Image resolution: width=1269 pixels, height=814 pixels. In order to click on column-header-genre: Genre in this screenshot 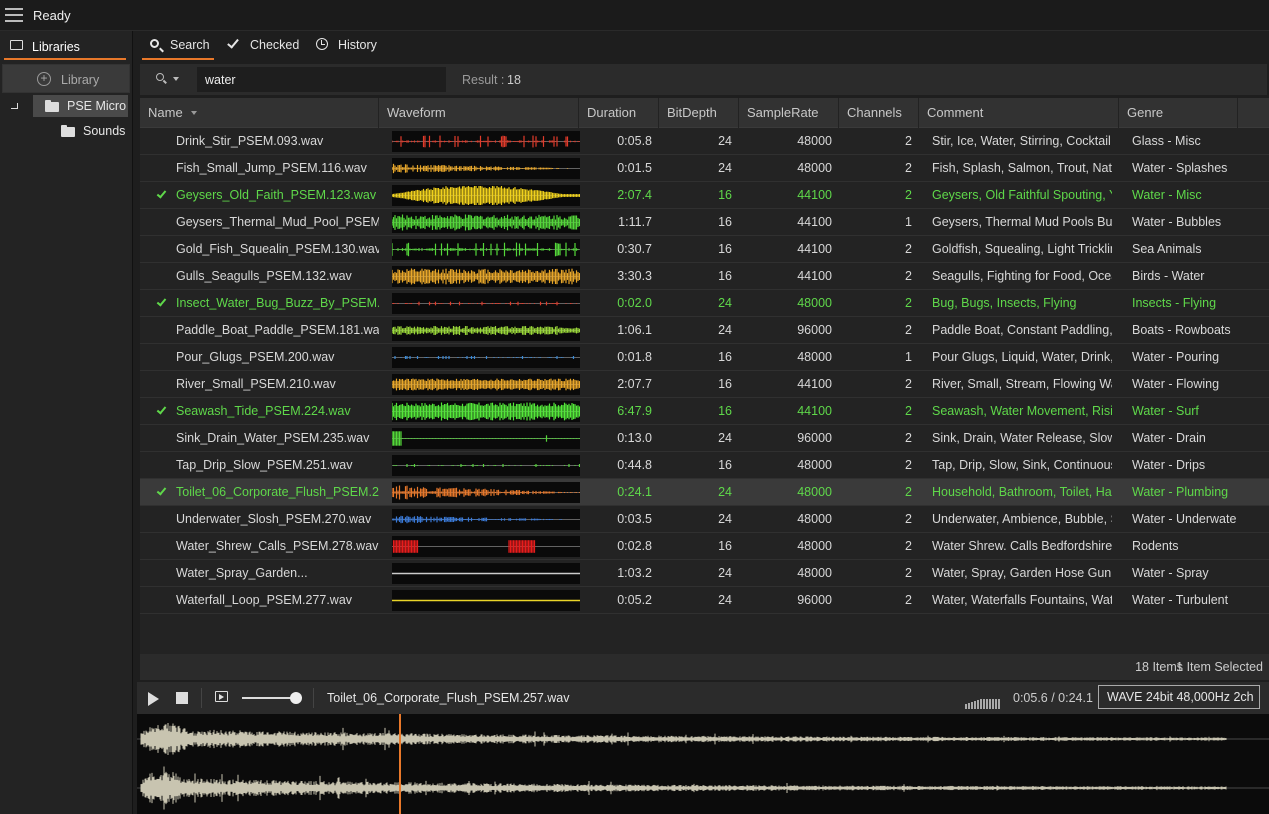, I will do `click(1178, 113)`.